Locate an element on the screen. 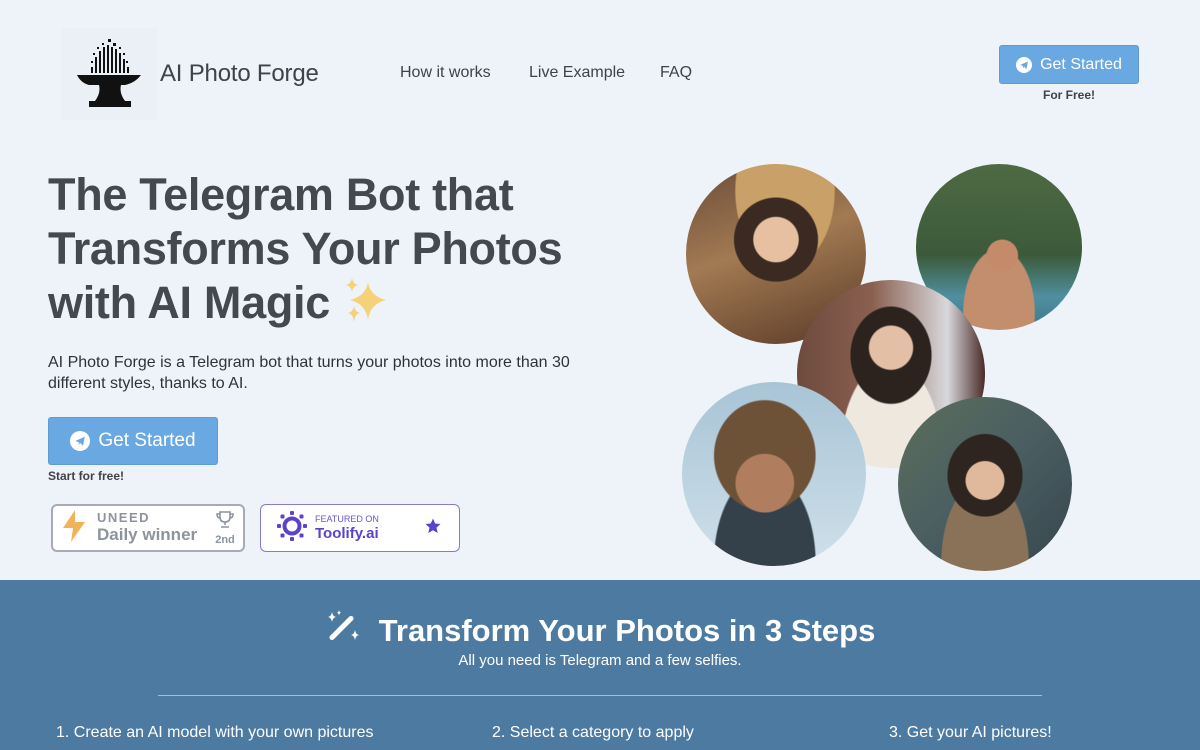 This screenshot has width=1200, height=750. toolify-logo-icon is located at coordinates (292, 528).